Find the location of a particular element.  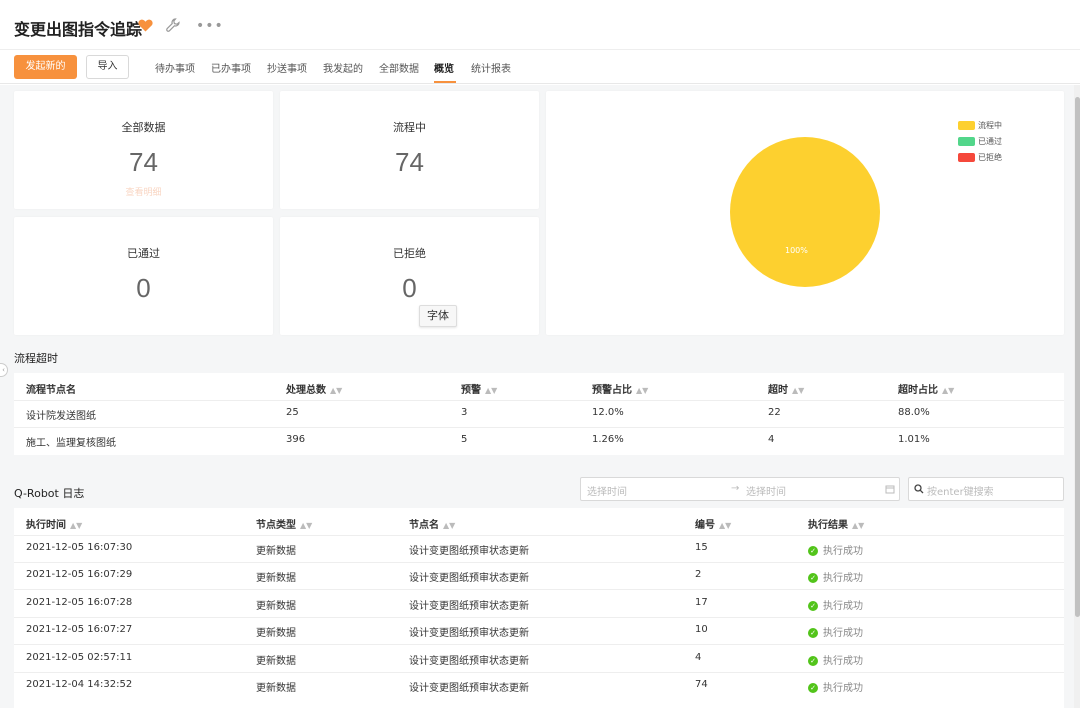

date-range-picker: 选择时间 → 选择时间 is located at coordinates (740, 489).